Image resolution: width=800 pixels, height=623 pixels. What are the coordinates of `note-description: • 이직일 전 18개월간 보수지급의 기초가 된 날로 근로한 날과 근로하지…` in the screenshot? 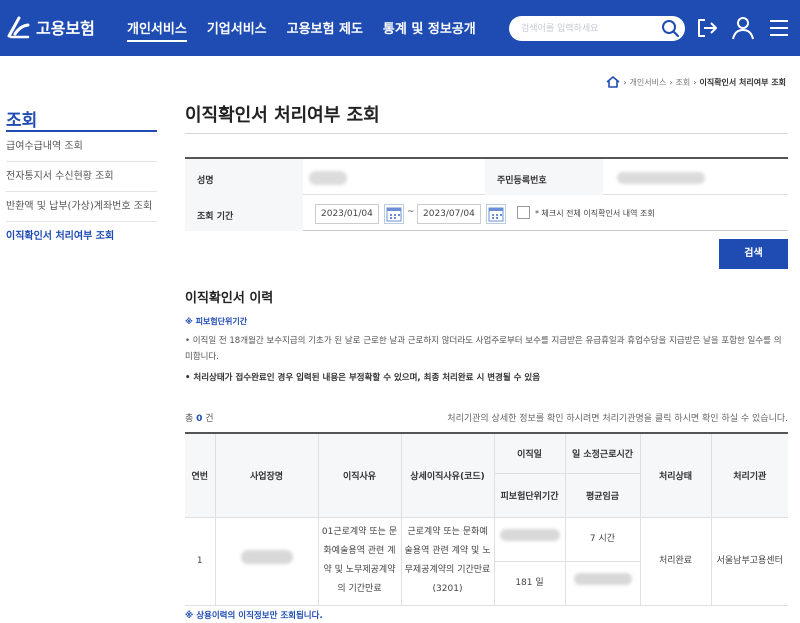 It's located at (483, 349).